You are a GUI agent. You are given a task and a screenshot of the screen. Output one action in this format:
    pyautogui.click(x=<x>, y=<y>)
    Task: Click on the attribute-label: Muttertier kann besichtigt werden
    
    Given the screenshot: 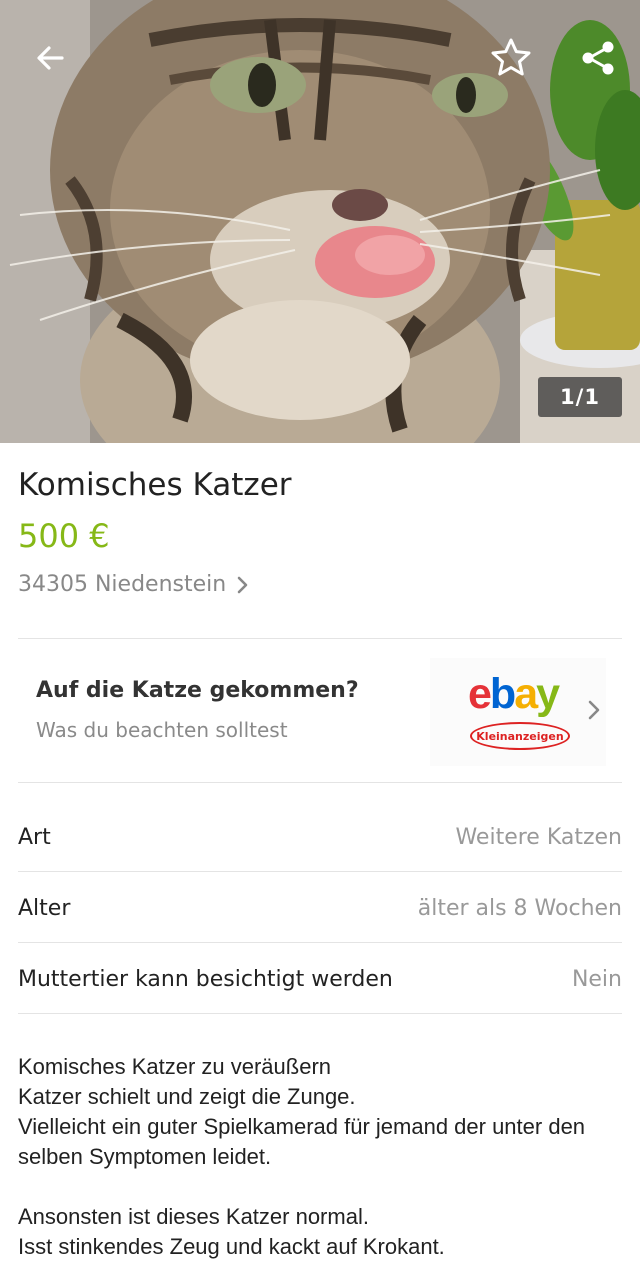 What is the action you would take?
    pyautogui.click(x=205, y=979)
    